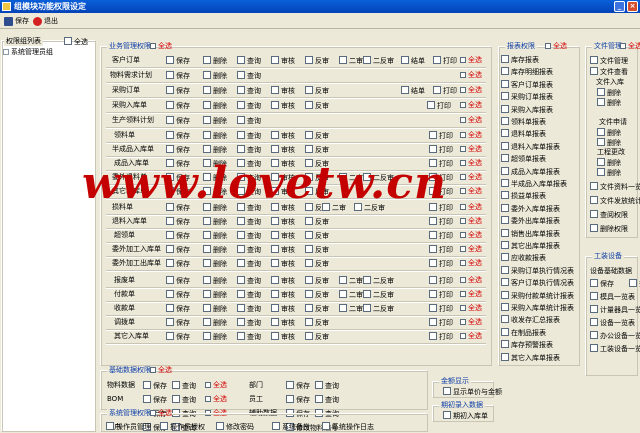  What do you see at coordinates (537, 270) in the screenshot?
I see `report-checkbox: 采购订单执行情况表` at bounding box center [537, 270].